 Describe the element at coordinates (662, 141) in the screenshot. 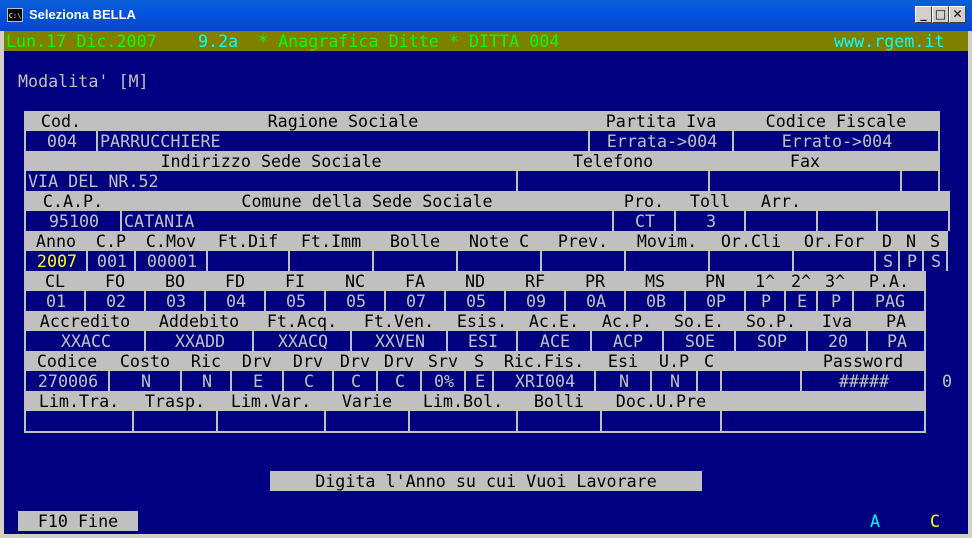

I see `row1-field: Errata->004` at that location.